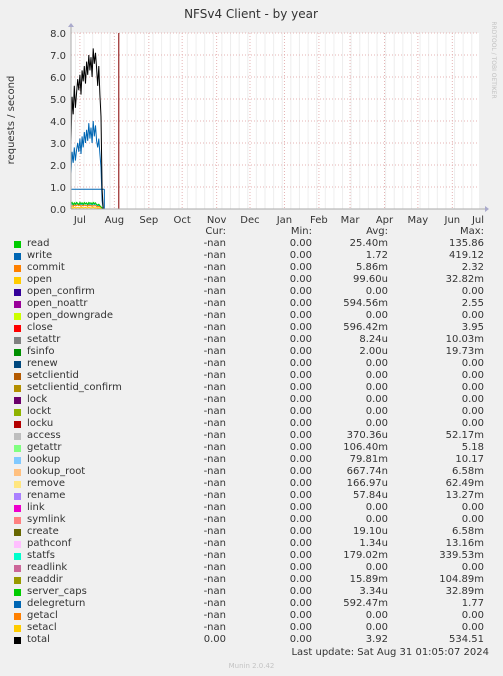 Image resolution: width=503 pixels, height=676 pixels. What do you see at coordinates (39, 411) in the screenshot?
I see `legend-name: lockt` at bounding box center [39, 411].